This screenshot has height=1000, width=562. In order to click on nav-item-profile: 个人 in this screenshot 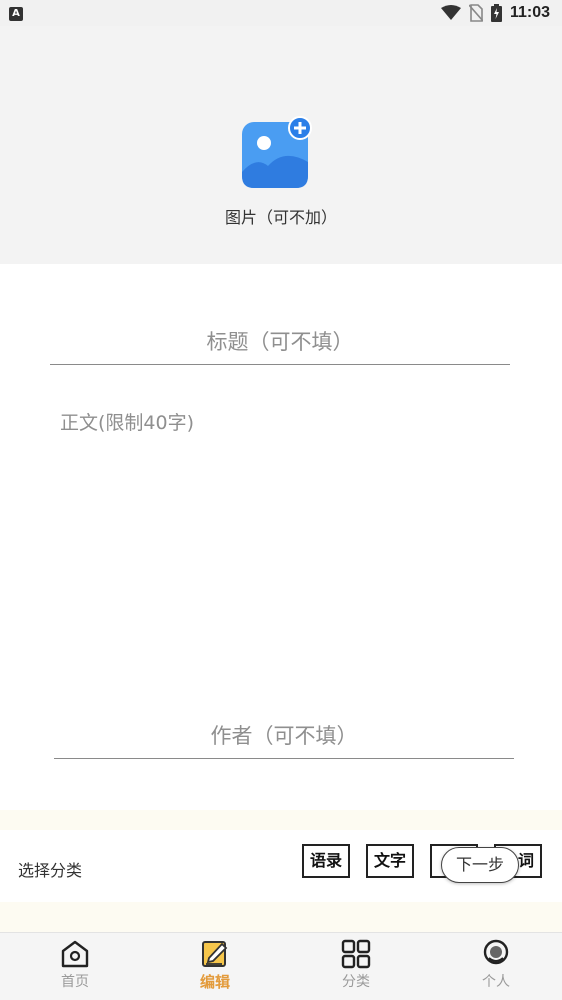, I will do `click(496, 968)`.